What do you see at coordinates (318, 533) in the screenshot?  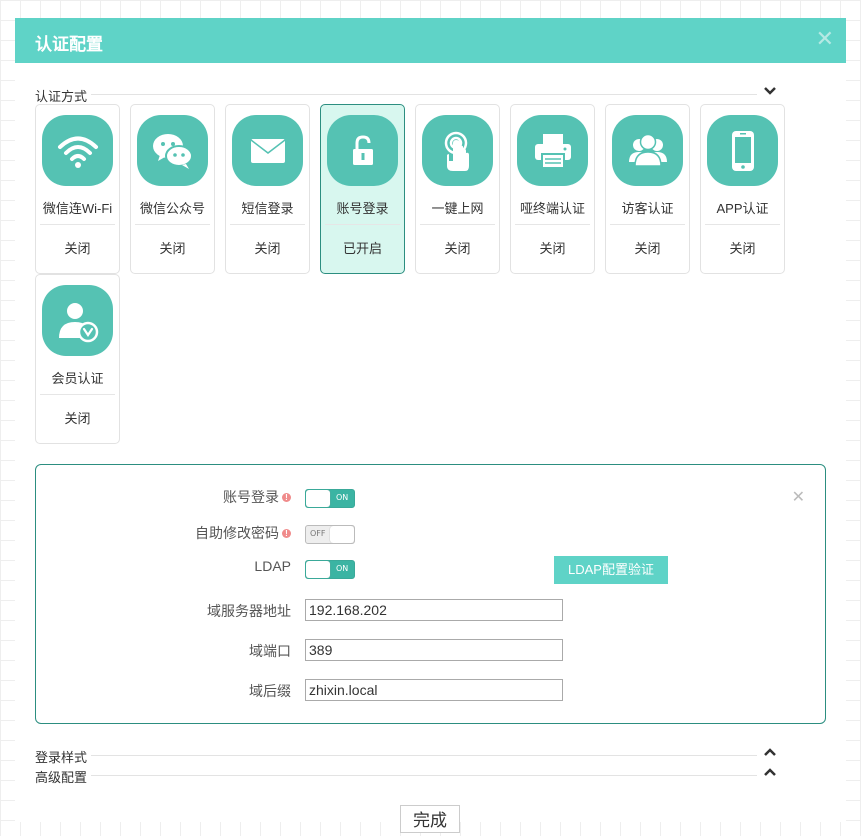 I see `toggle-text: OFF` at bounding box center [318, 533].